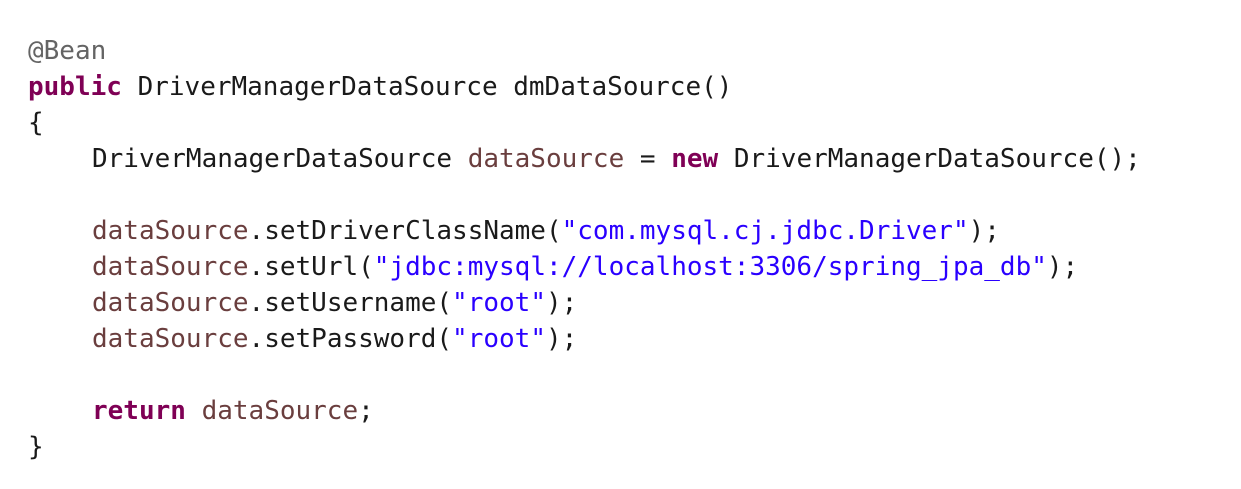 The height and width of the screenshot is (489, 1241). Describe the element at coordinates (272, 411) in the screenshot. I see `return-variable: dataSource` at that location.